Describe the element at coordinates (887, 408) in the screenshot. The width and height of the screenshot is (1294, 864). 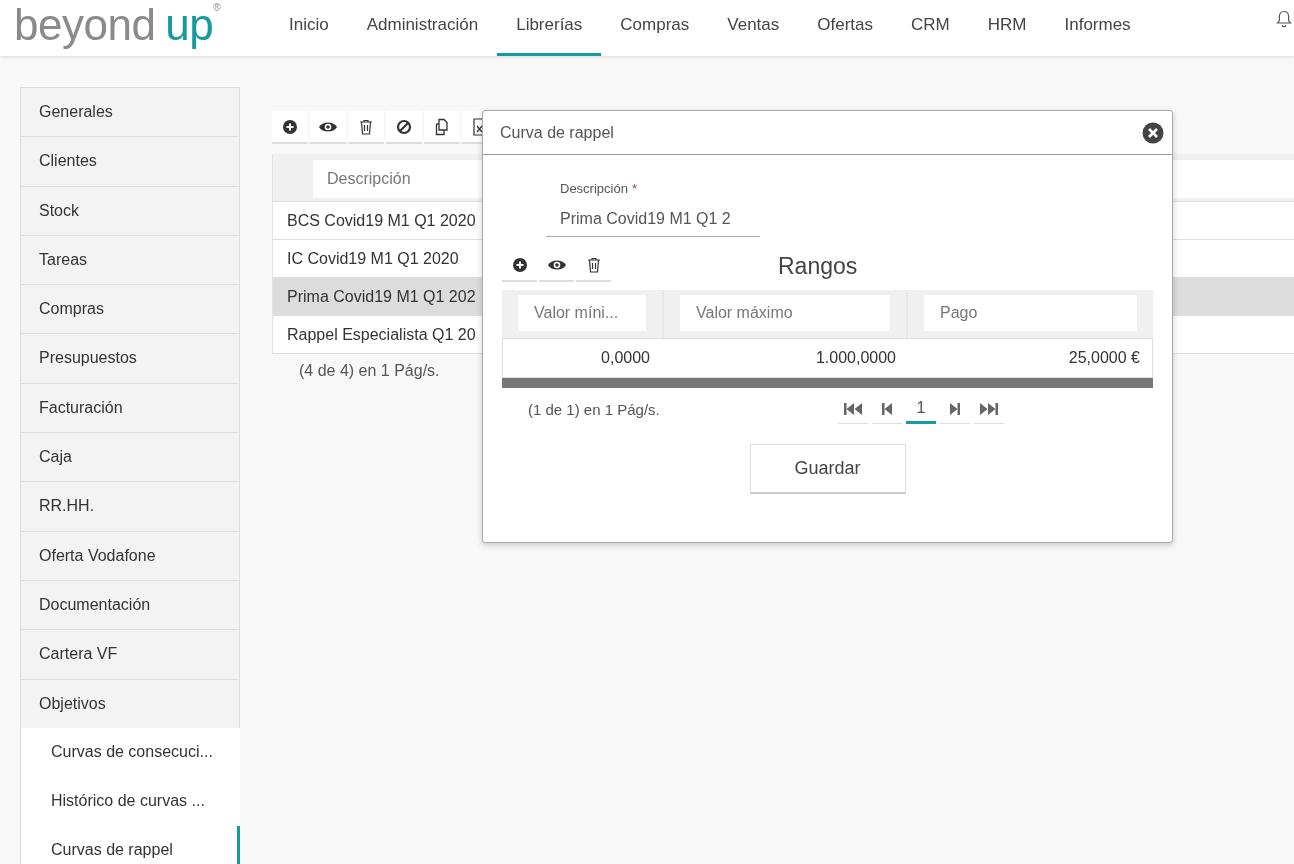
I see `skip-previous-icon` at that location.